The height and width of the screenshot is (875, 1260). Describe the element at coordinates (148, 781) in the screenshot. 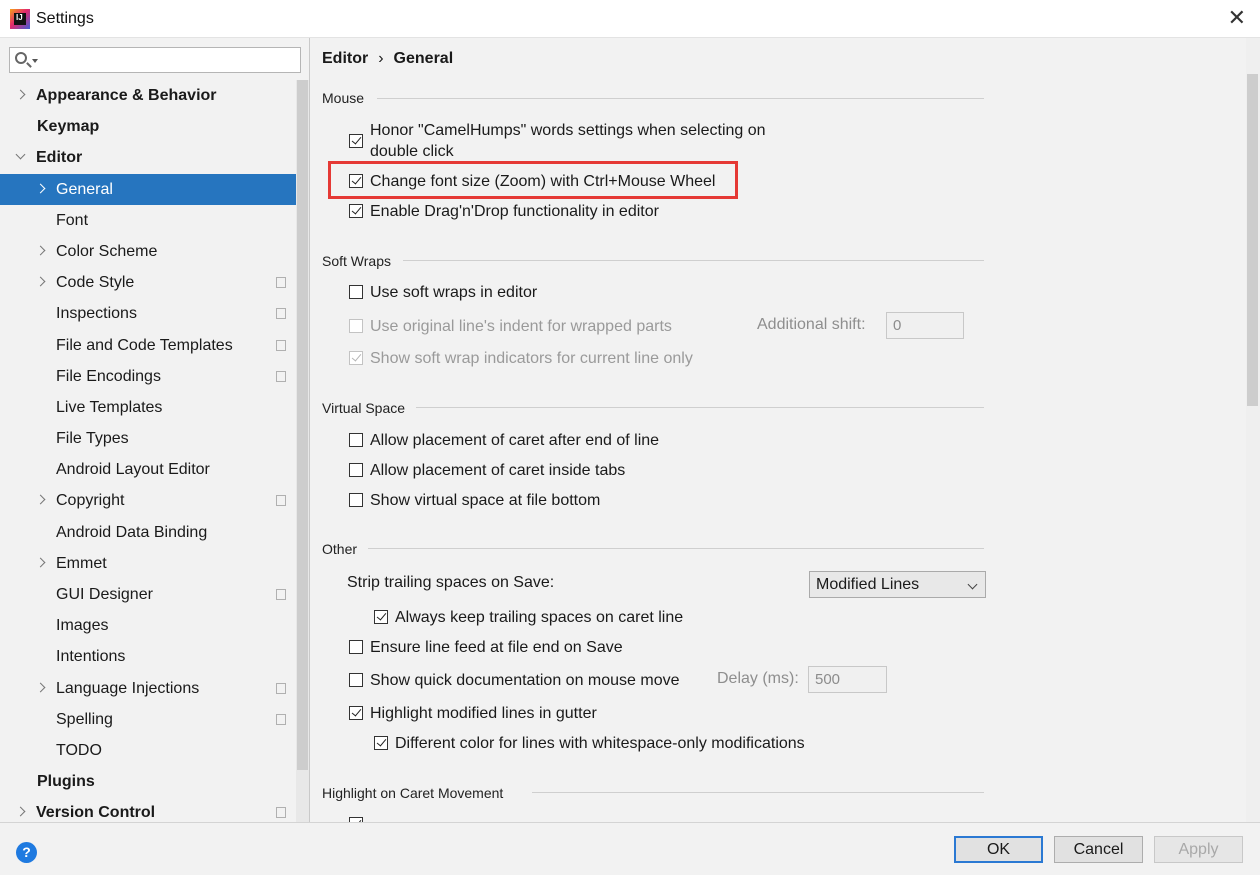

I see `sidebar-item-plugins: Plugins` at that location.